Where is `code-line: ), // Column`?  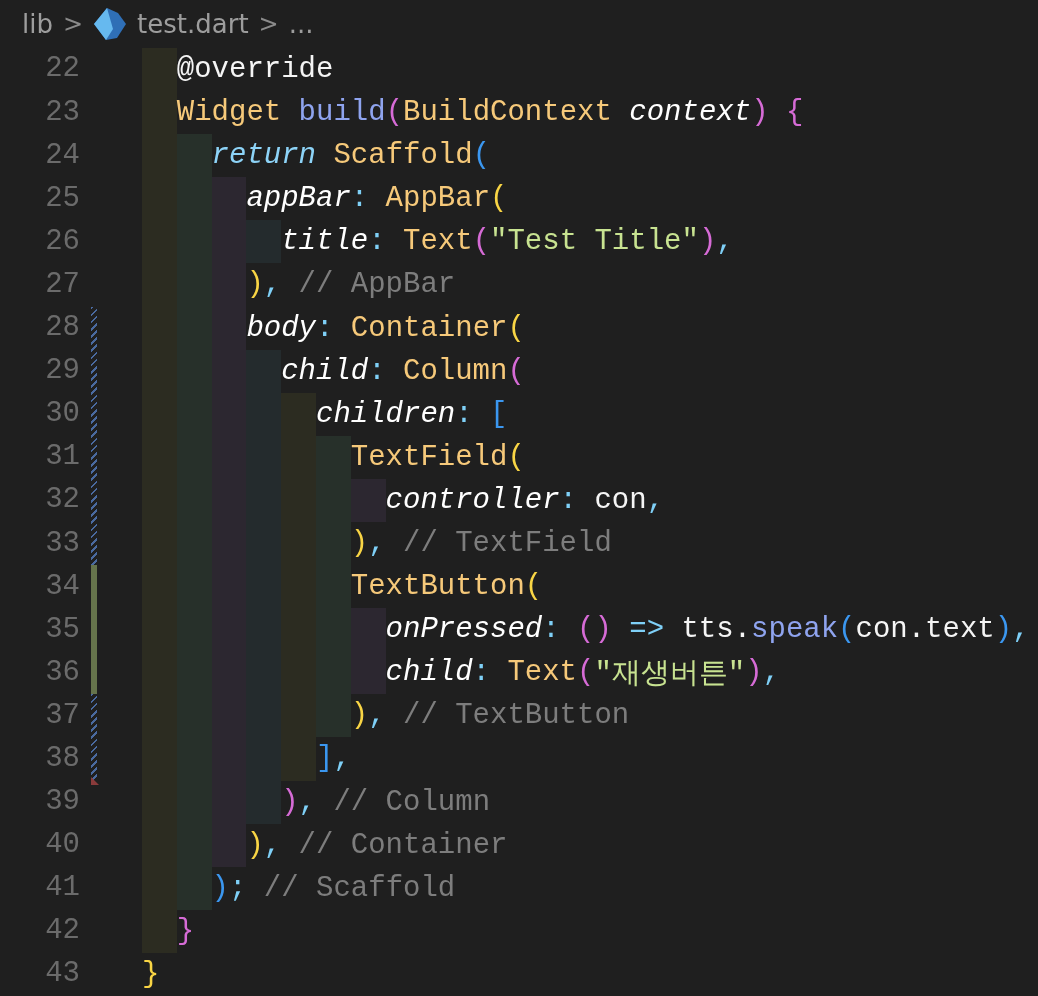
code-line: ), // Column is located at coordinates (386, 802).